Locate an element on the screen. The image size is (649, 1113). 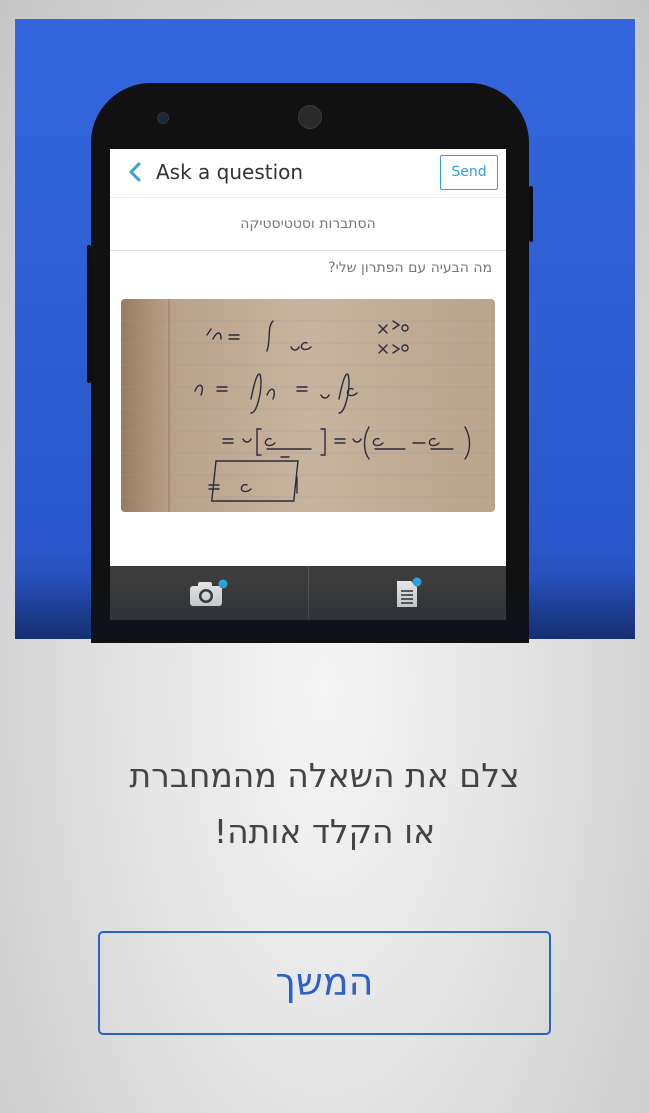
send-button: Send is located at coordinates (469, 172).